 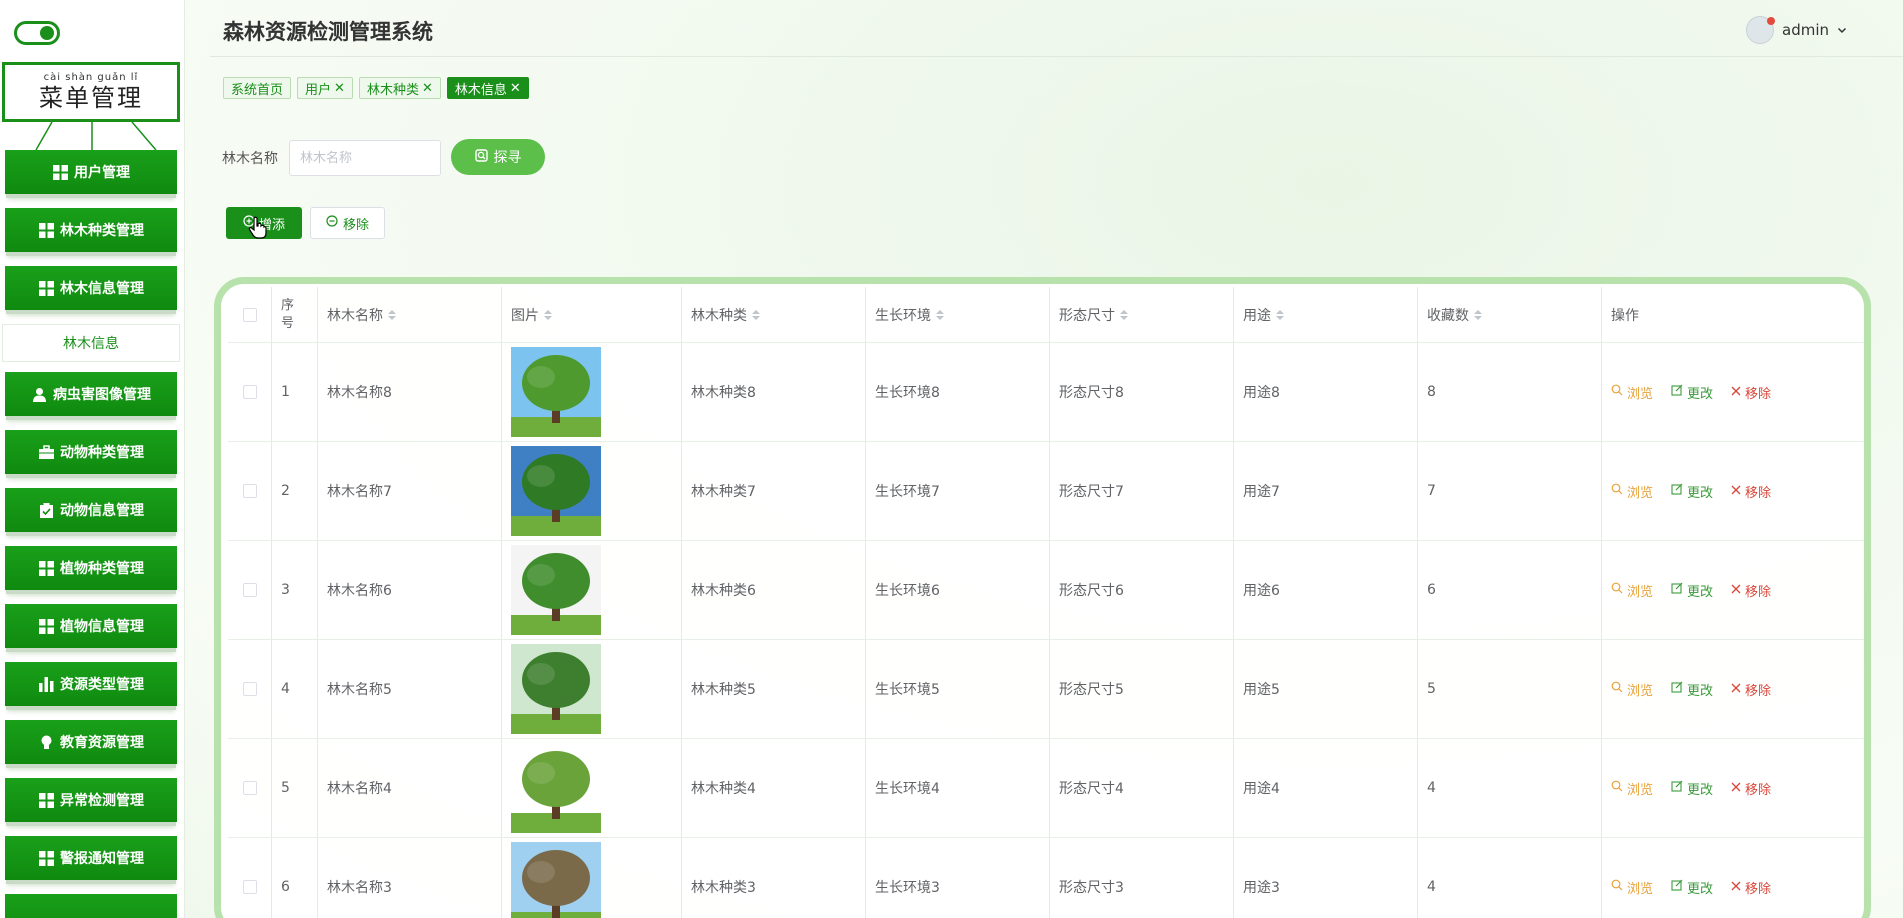 I want to click on user-menu: admin, so click(x=1796, y=30).